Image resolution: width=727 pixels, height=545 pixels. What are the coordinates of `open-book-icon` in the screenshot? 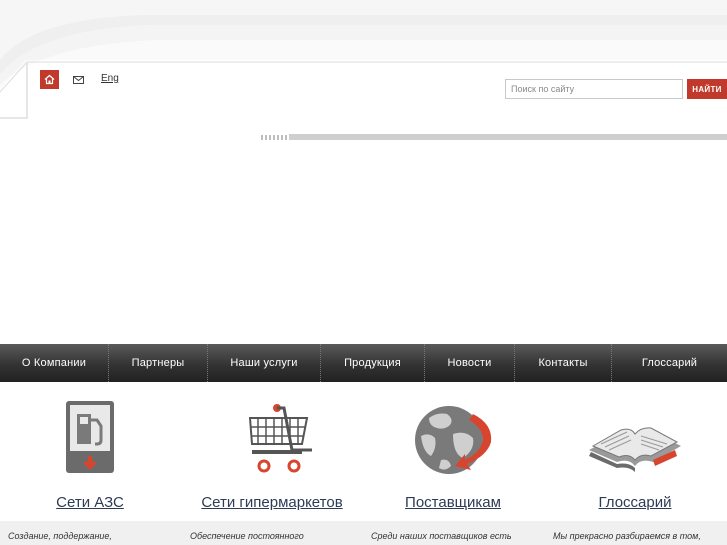 It's located at (635, 449).